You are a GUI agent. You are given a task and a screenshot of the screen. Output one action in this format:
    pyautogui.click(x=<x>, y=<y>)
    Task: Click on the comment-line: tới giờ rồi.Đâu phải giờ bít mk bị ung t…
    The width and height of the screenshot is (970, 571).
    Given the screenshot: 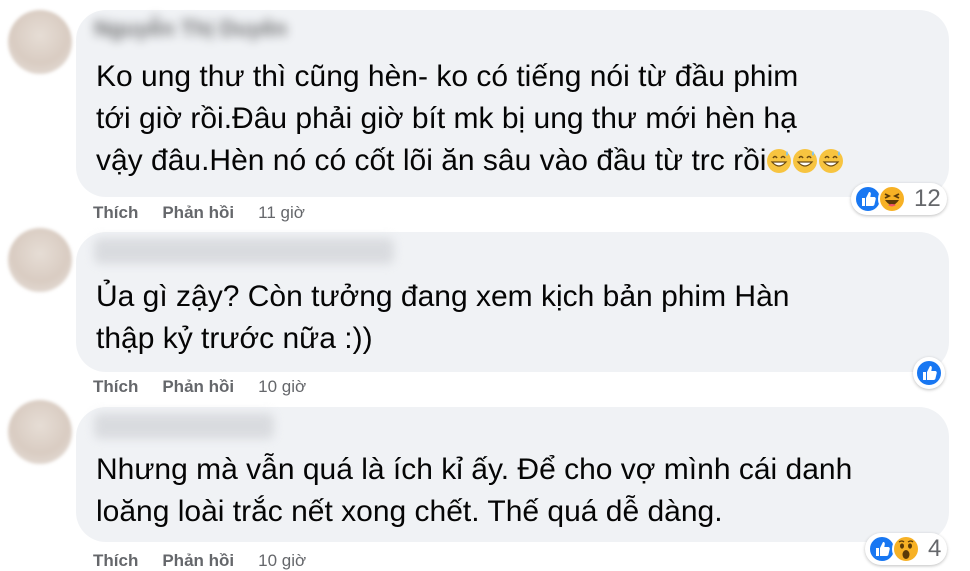 What is the action you would take?
    pyautogui.click(x=446, y=118)
    